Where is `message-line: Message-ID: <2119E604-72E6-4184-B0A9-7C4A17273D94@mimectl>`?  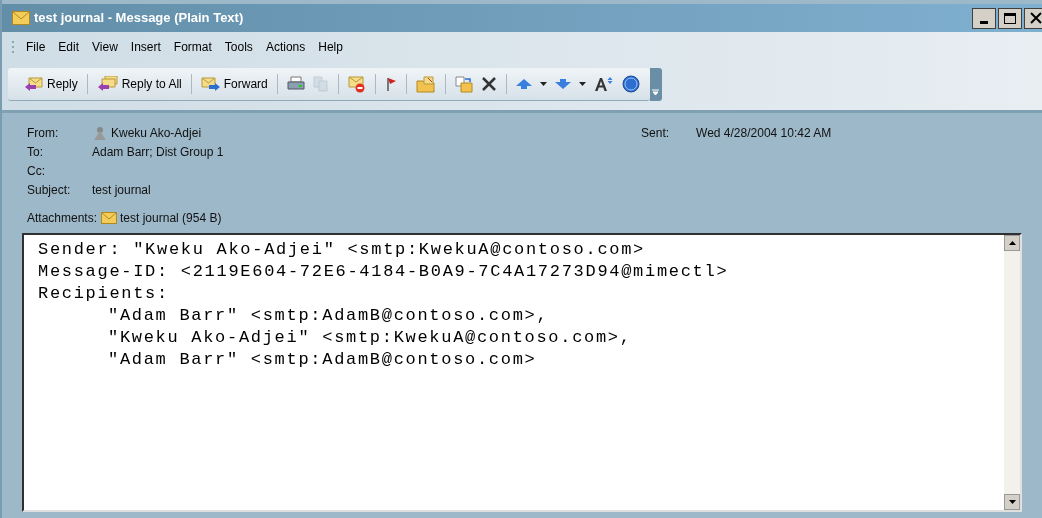 message-line: Message-ID: <2119E604-72E6-4184-B0A9-7C4A17273D94@mimectl> is located at coordinates (383, 271).